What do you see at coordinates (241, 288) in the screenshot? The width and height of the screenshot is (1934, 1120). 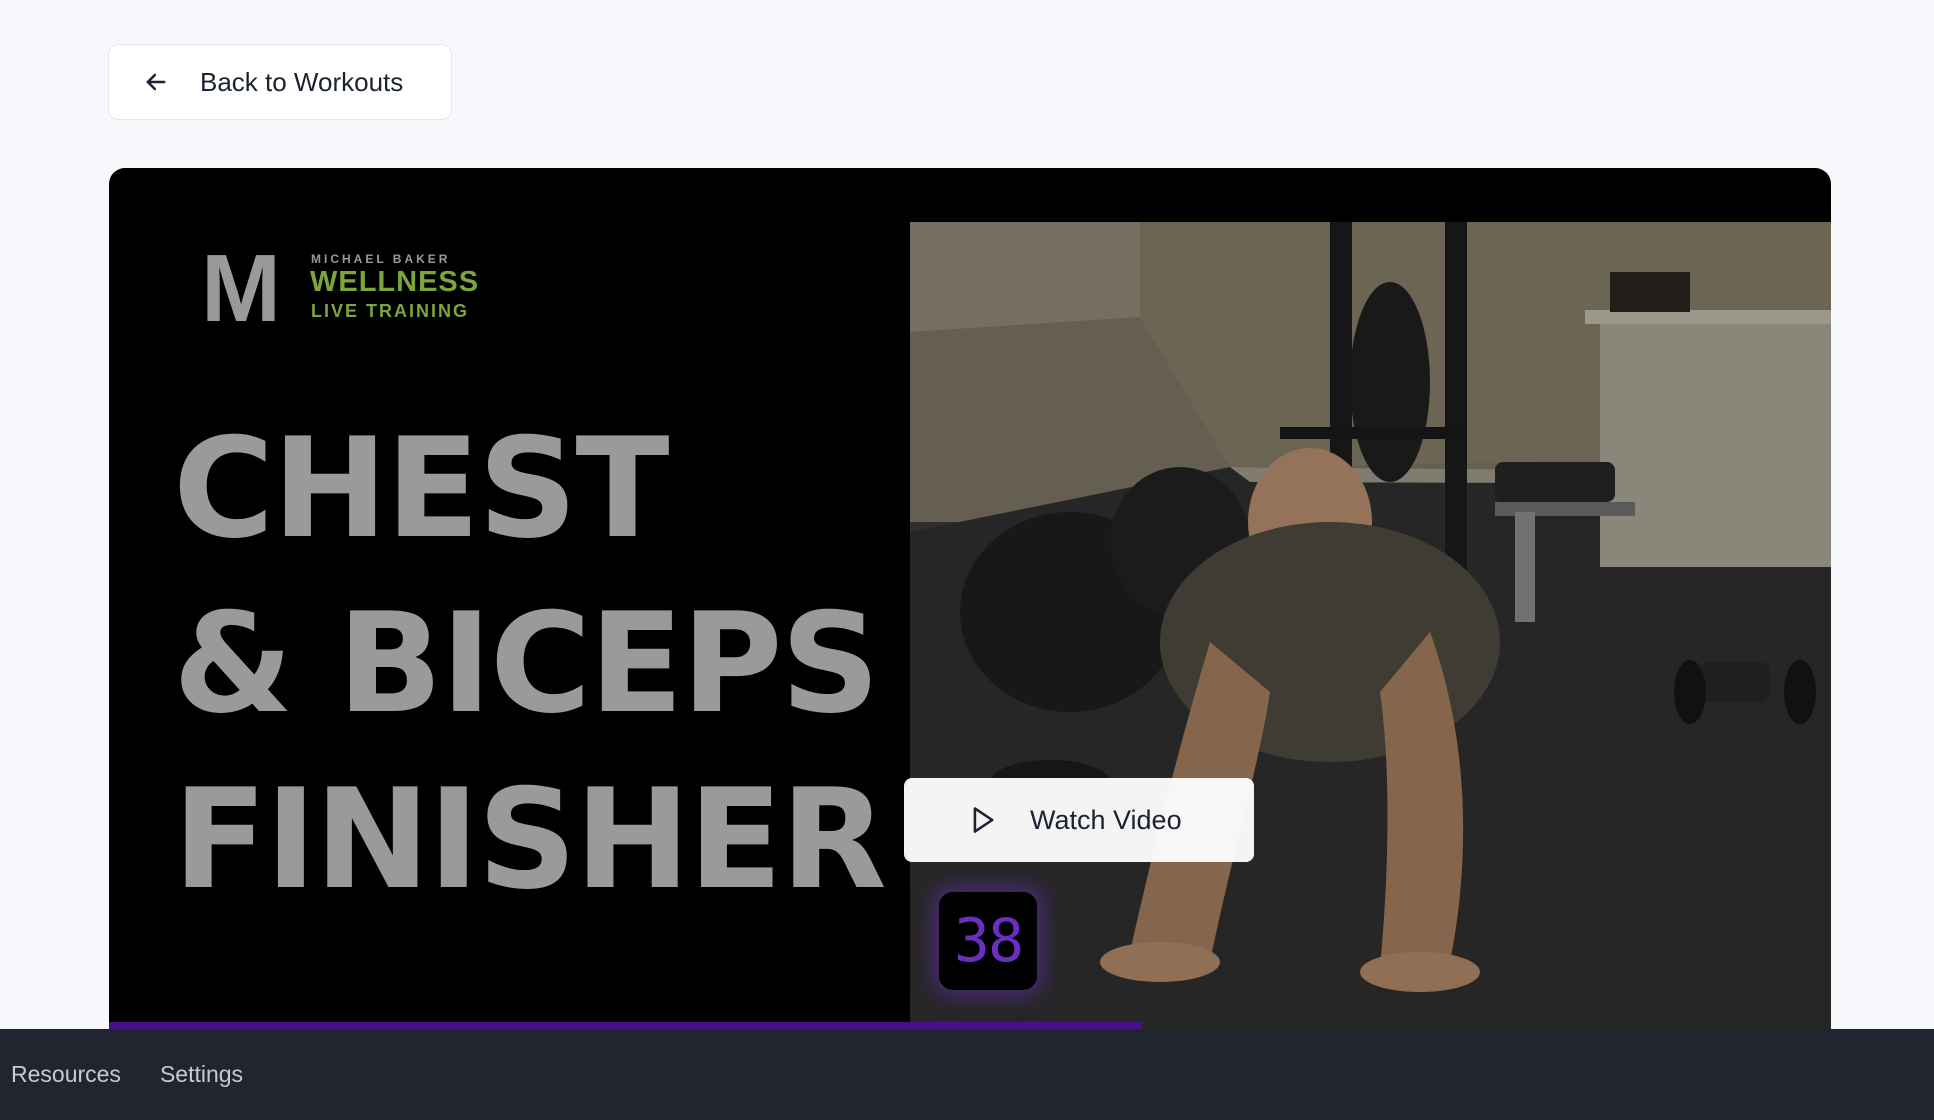 I see `logo-letter: M` at bounding box center [241, 288].